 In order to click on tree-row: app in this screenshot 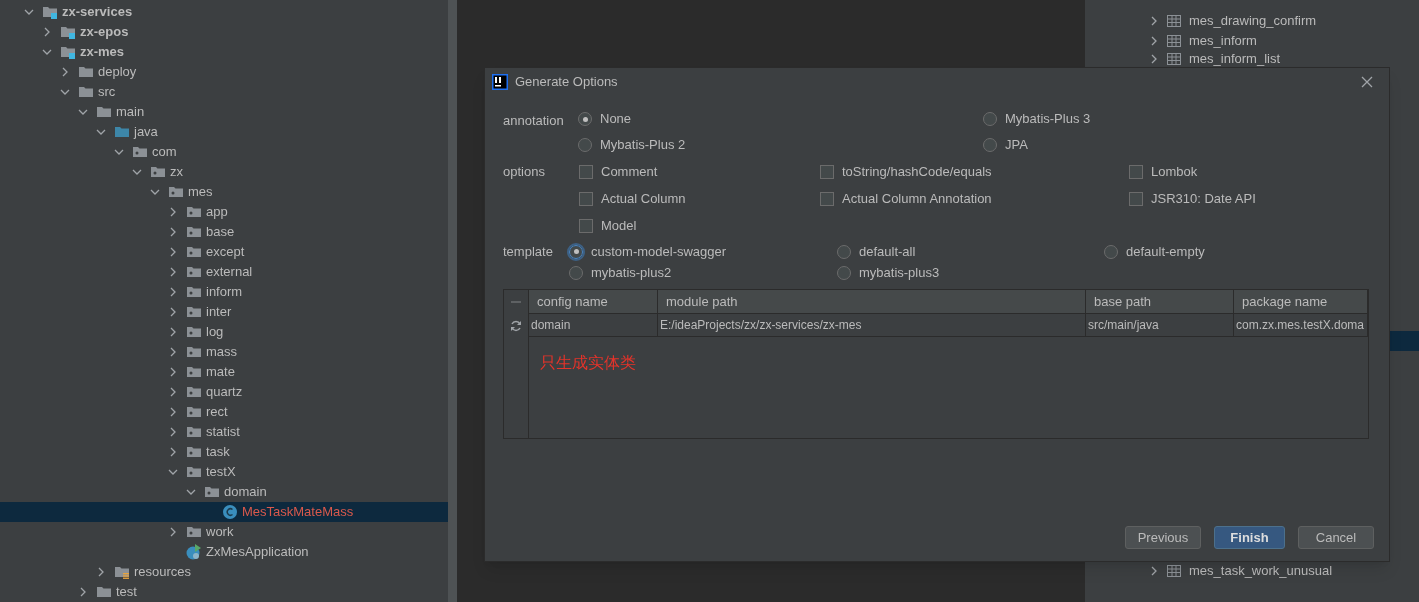, I will do `click(224, 212)`.